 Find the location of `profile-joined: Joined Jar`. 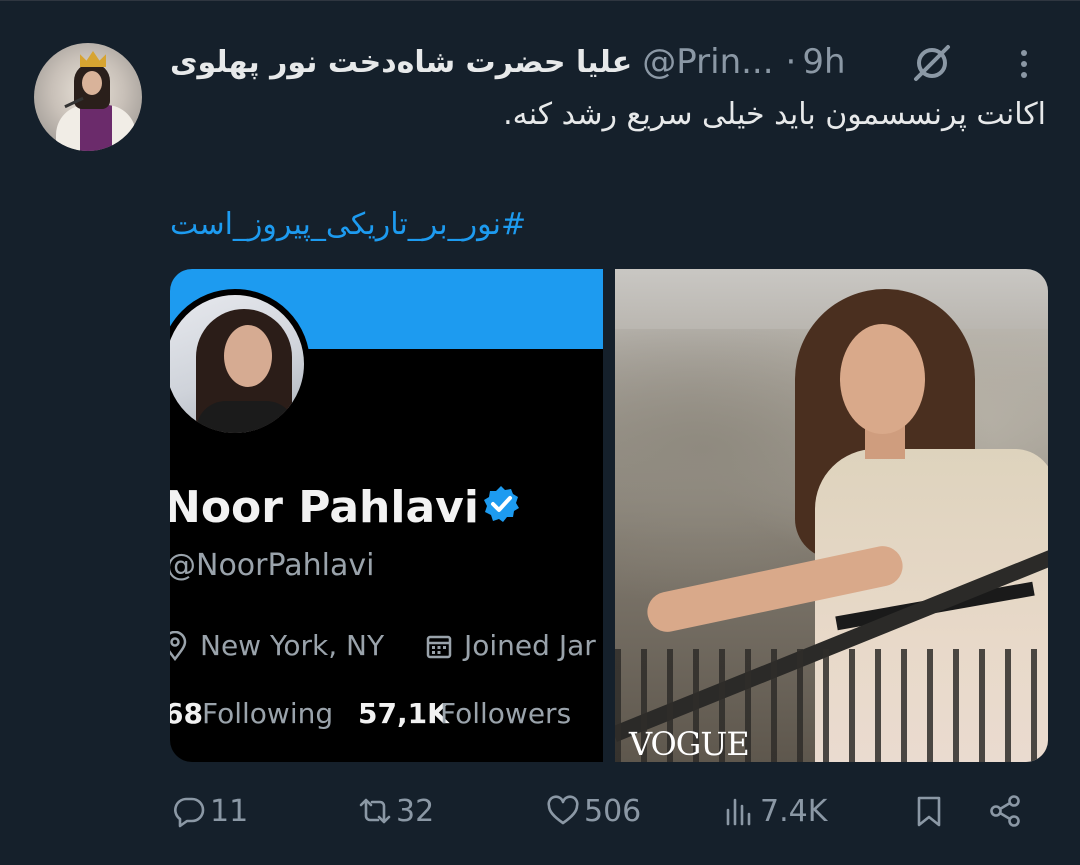

profile-joined: Joined Jar is located at coordinates (530, 645).